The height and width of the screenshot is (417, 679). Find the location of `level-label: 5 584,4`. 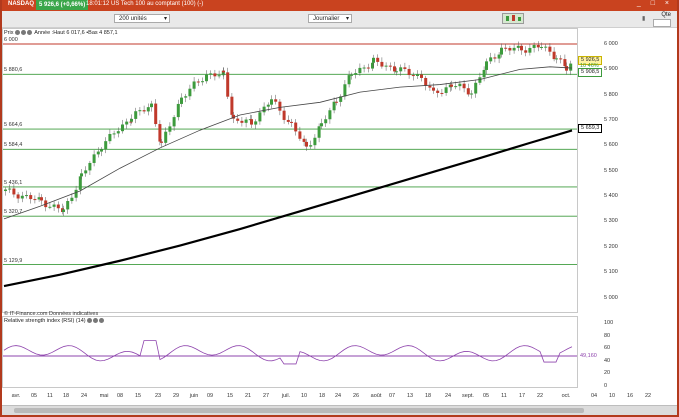

level-label: 5 584,4 is located at coordinates (13, 145).